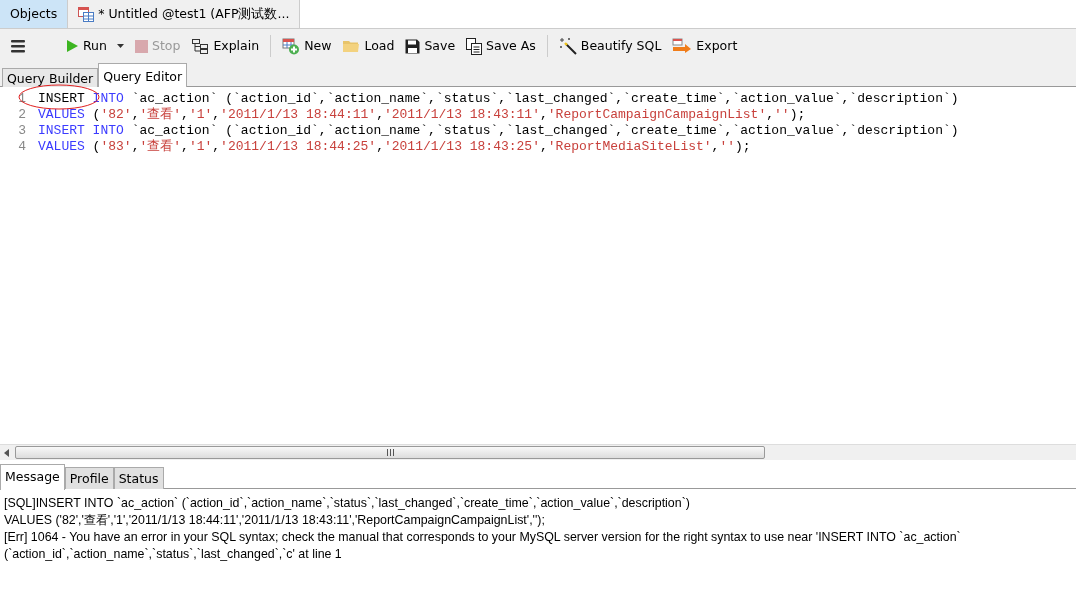 This screenshot has width=1076, height=608. Describe the element at coordinates (138, 478) in the screenshot. I see `result-tab: Status` at that location.